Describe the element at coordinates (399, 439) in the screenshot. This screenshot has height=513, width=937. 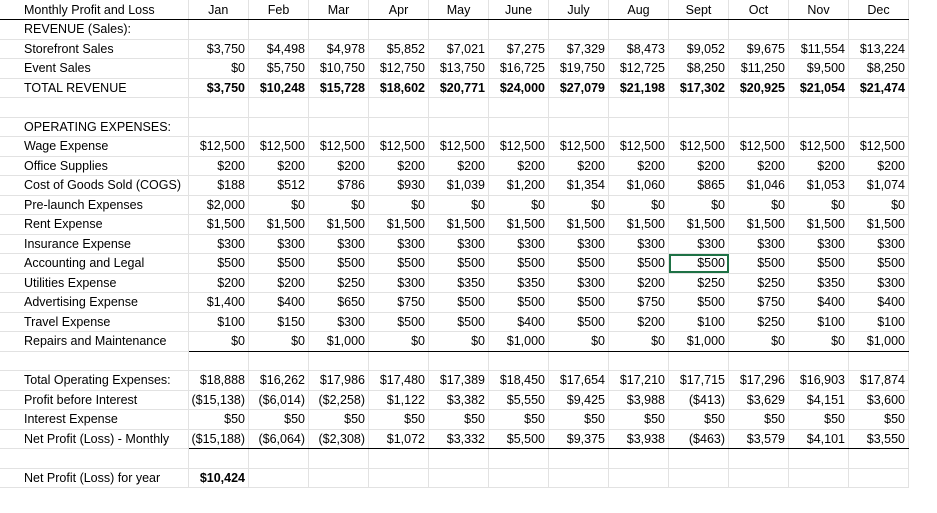
I see `value-cell: $1,072` at that location.